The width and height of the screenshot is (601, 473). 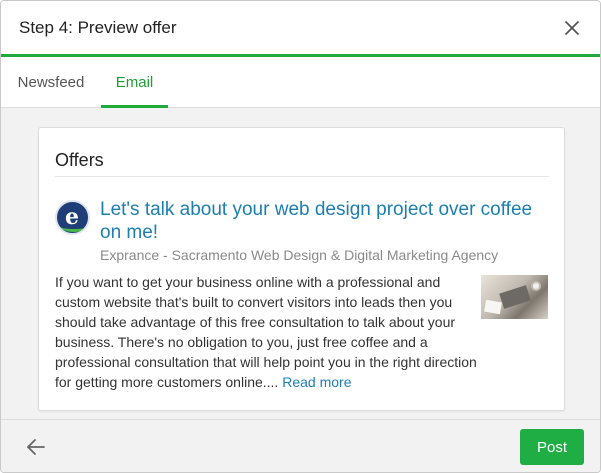 What do you see at coordinates (72, 217) in the screenshot?
I see `company-logo: e` at bounding box center [72, 217].